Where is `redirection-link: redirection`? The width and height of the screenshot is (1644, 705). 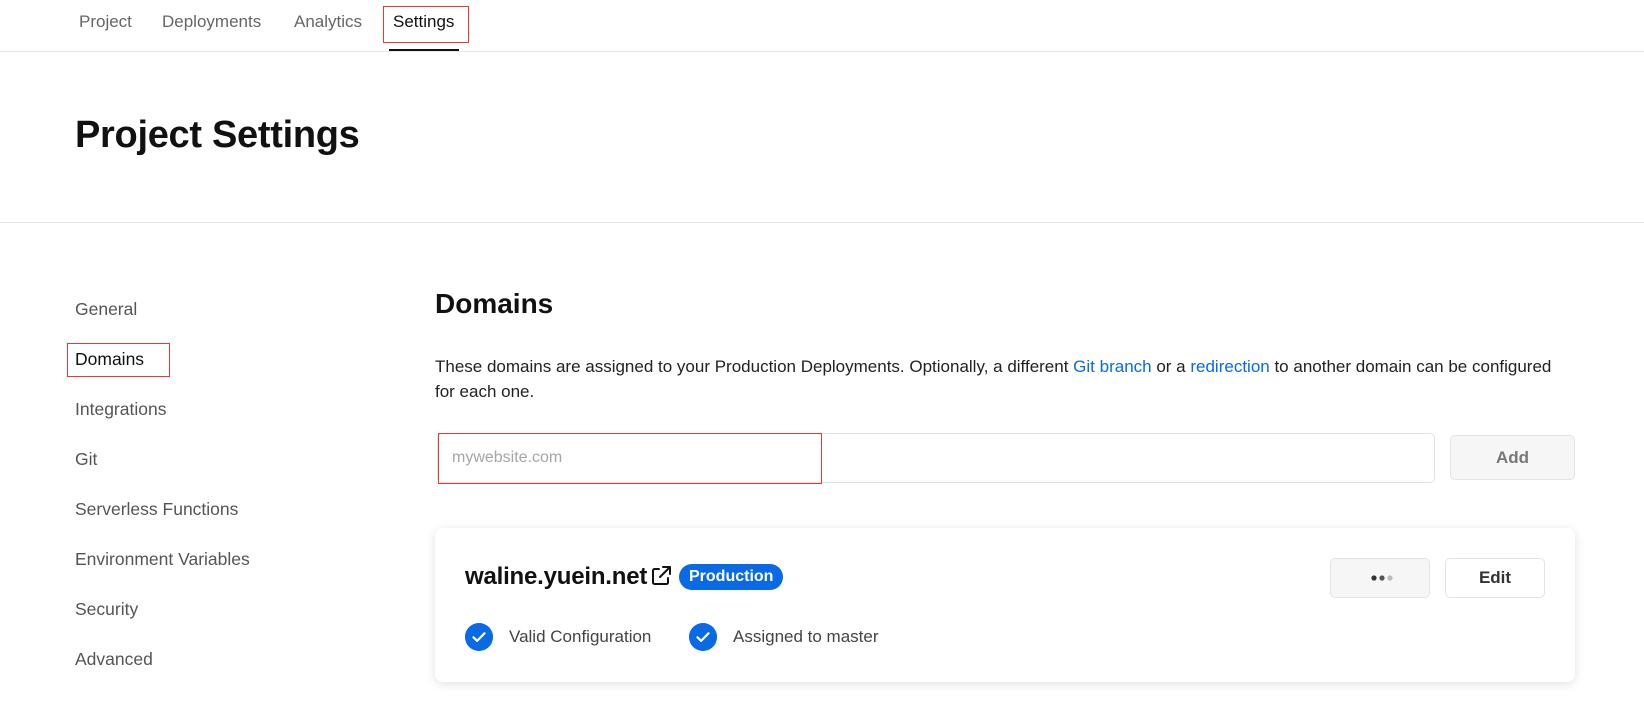 redirection-link: redirection is located at coordinates (1229, 366).